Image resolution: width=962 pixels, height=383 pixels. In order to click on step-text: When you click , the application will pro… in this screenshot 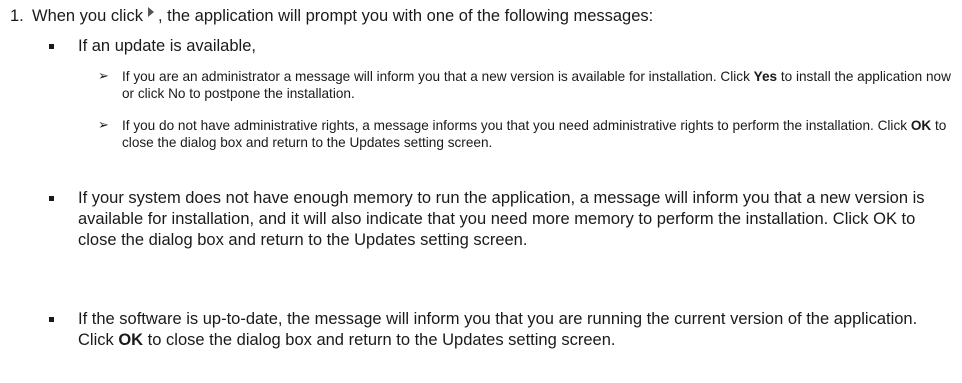, I will do `click(342, 16)`.